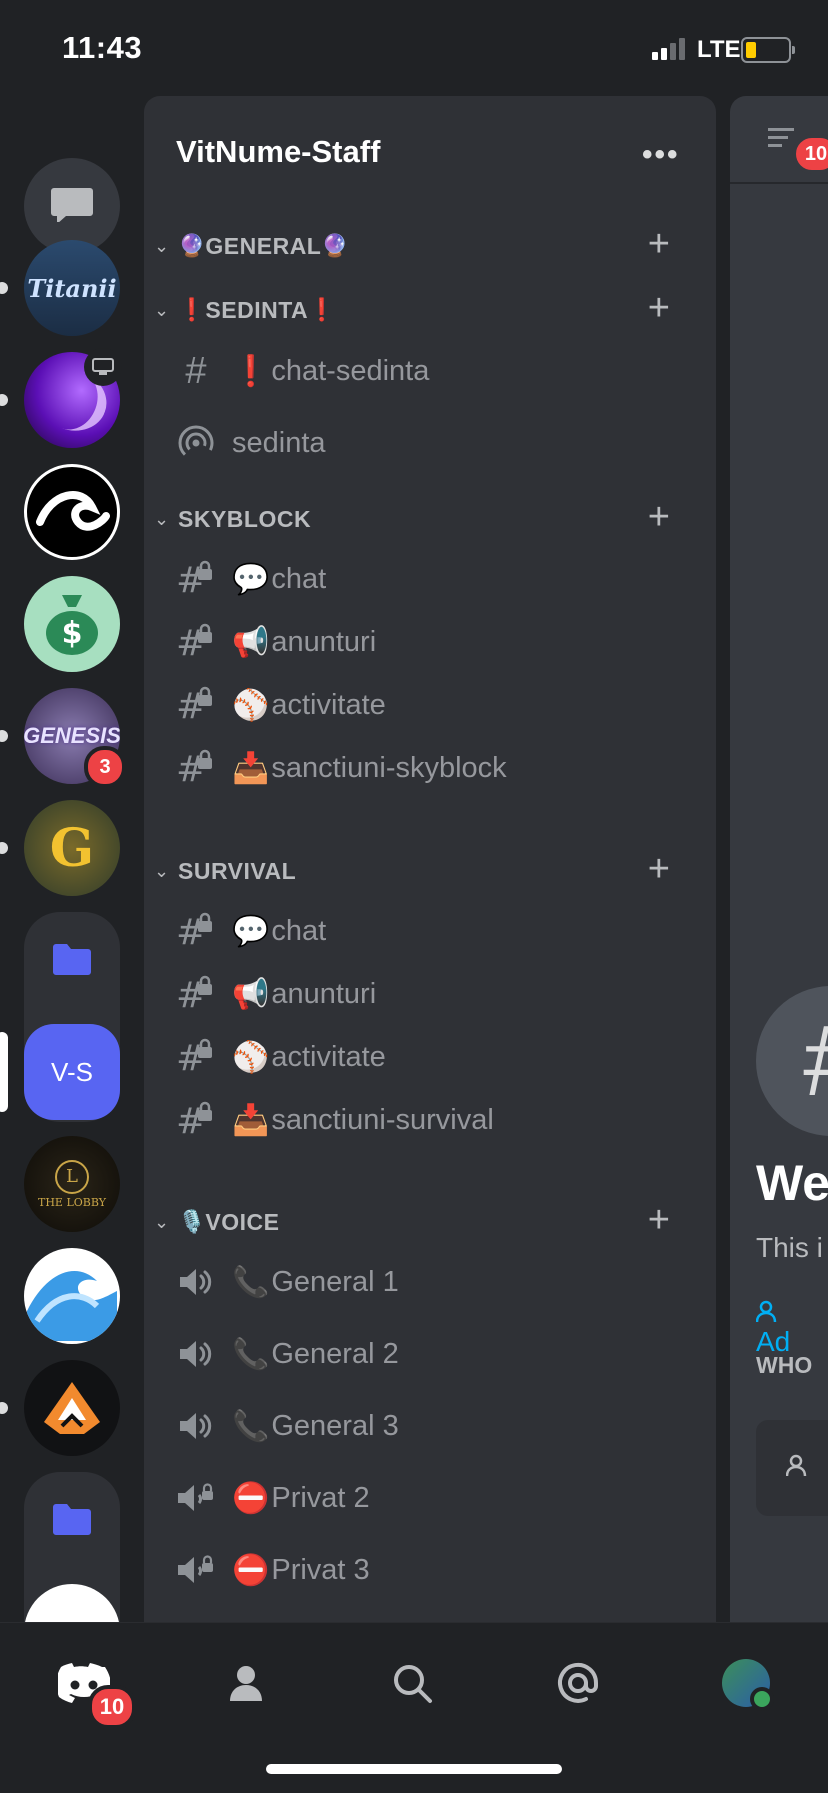  I want to click on unread-pill, so click(4, 288).